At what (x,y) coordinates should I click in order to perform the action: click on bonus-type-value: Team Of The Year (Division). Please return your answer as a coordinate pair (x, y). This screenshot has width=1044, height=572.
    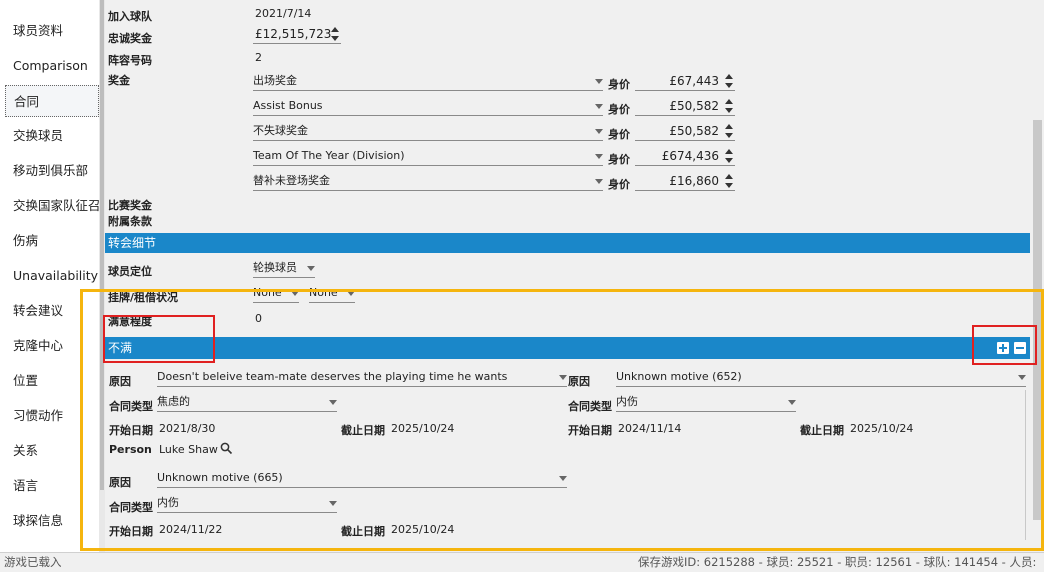
    Looking at the image, I should click on (329, 155).